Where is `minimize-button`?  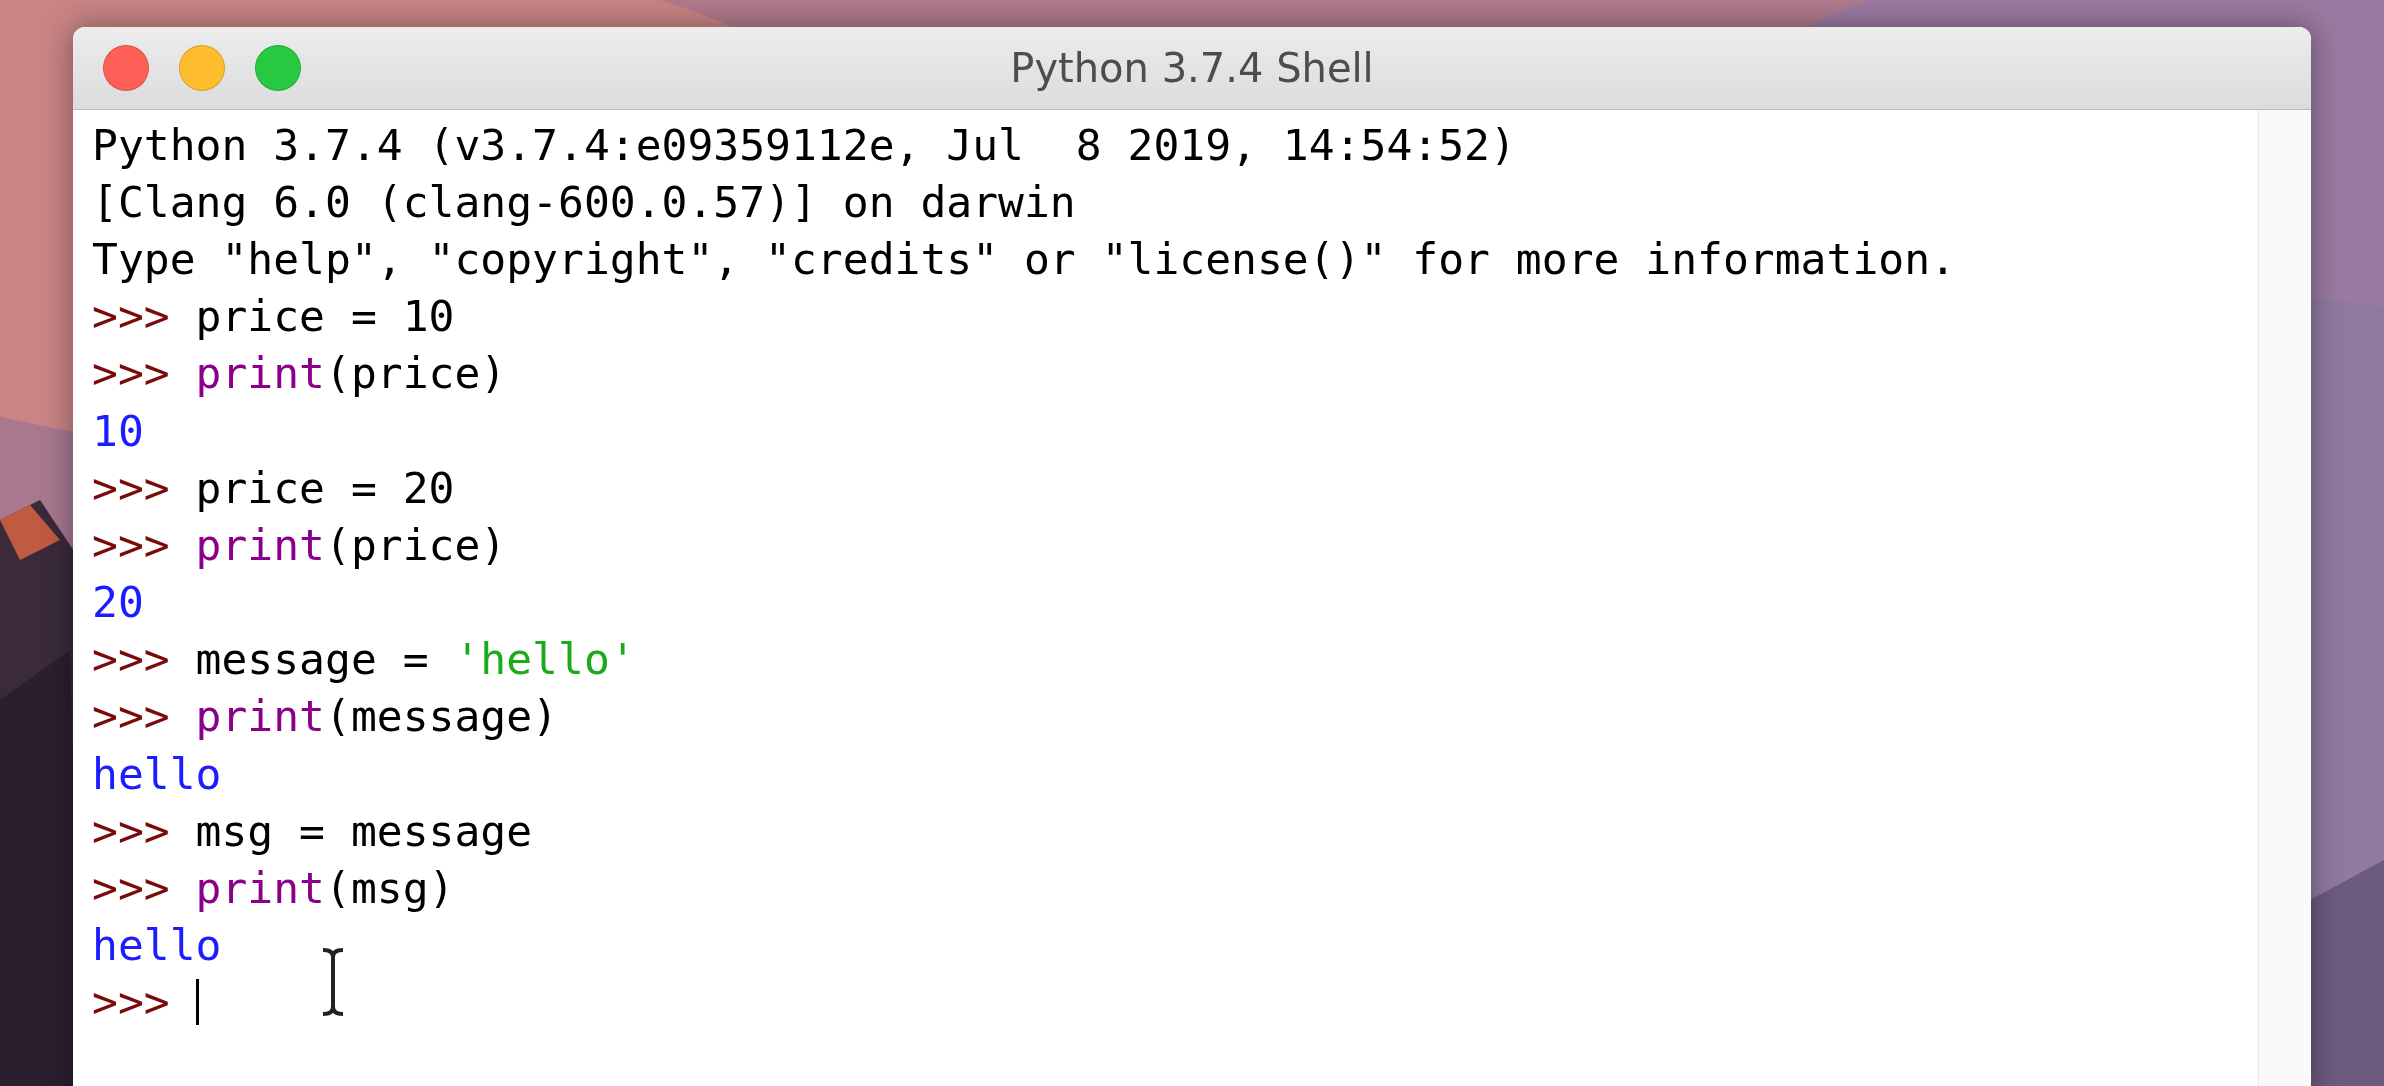 minimize-button is located at coordinates (202, 68).